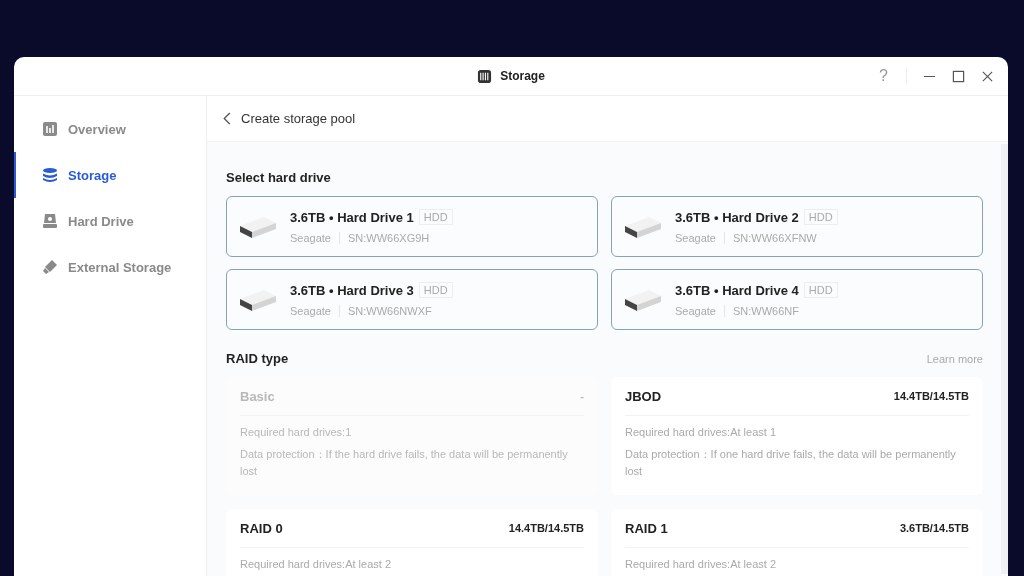 The height and width of the screenshot is (576, 1024). I want to click on back-icon, so click(227, 118).